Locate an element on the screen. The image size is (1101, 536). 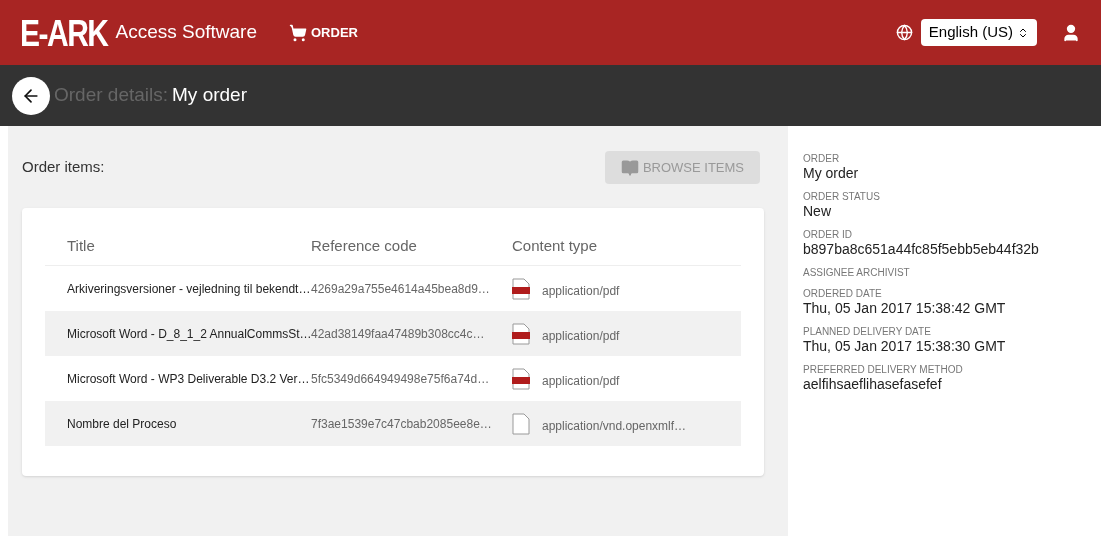
column-header: Reference code is located at coordinates (364, 246).